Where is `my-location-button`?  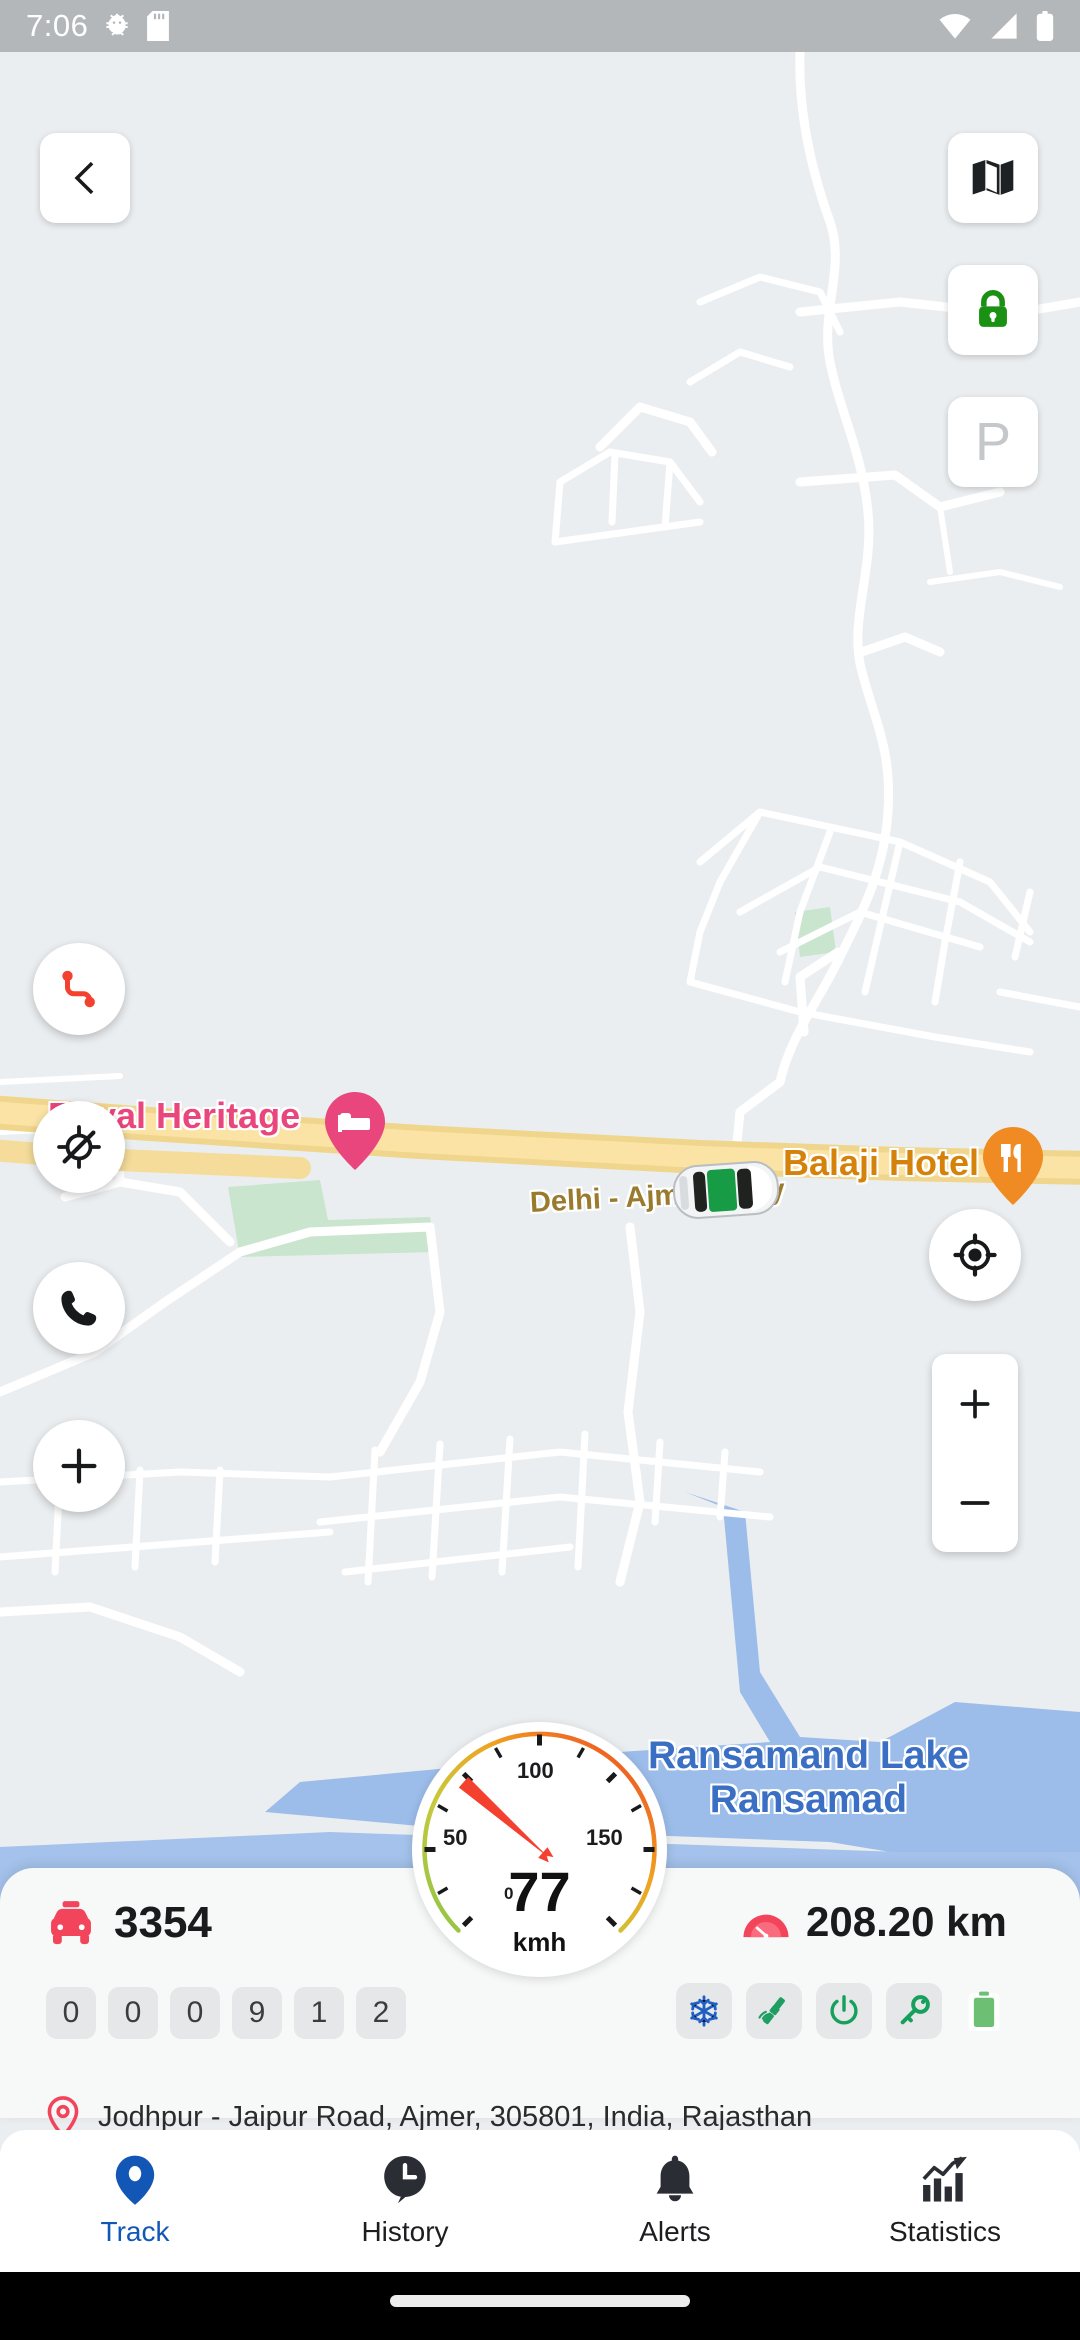 my-location-button is located at coordinates (975, 1255).